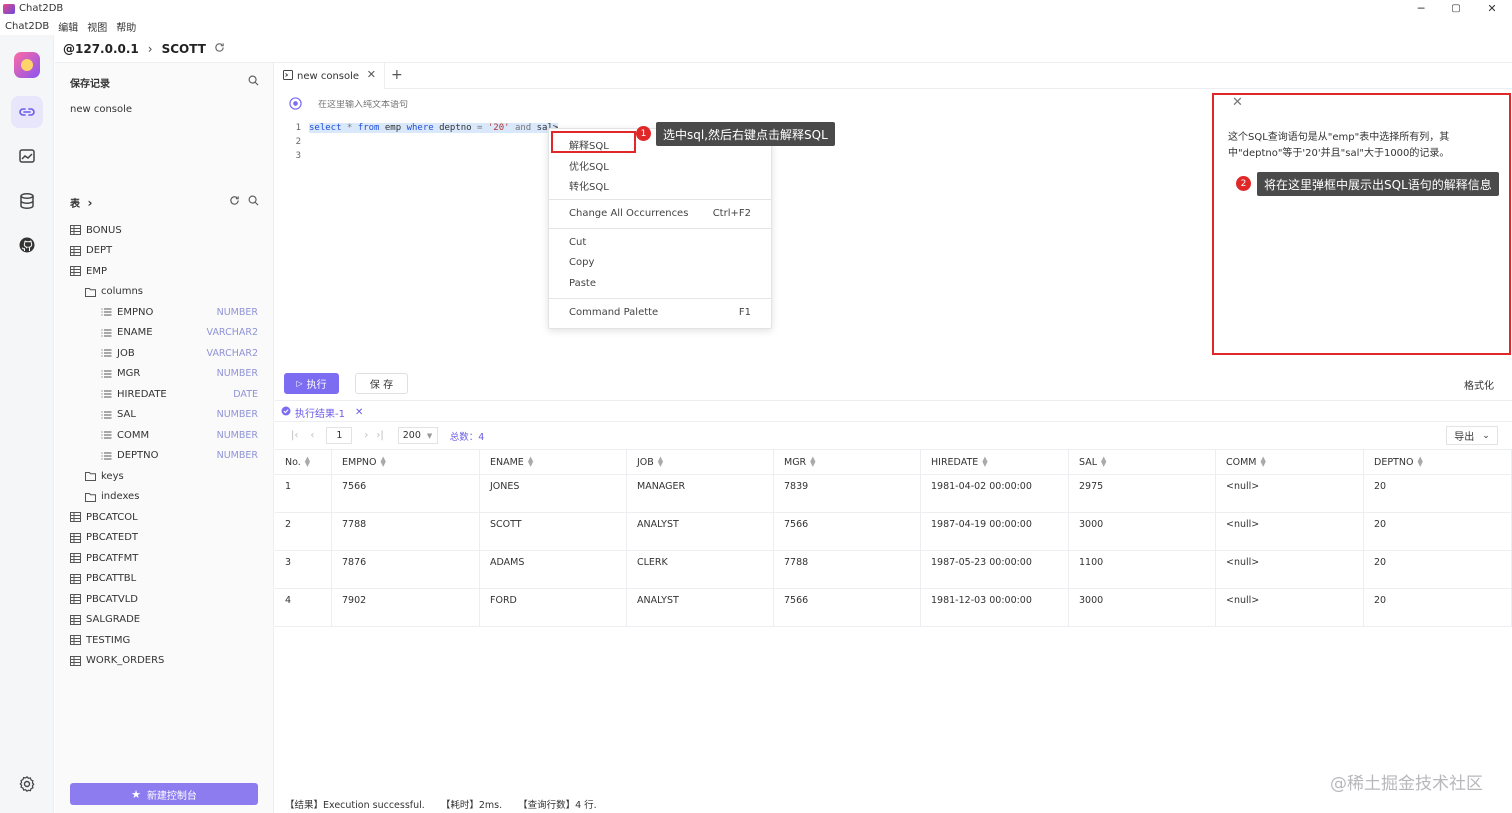  I want to click on tree-node-column: JOB VARCHAR2, so click(164, 353).